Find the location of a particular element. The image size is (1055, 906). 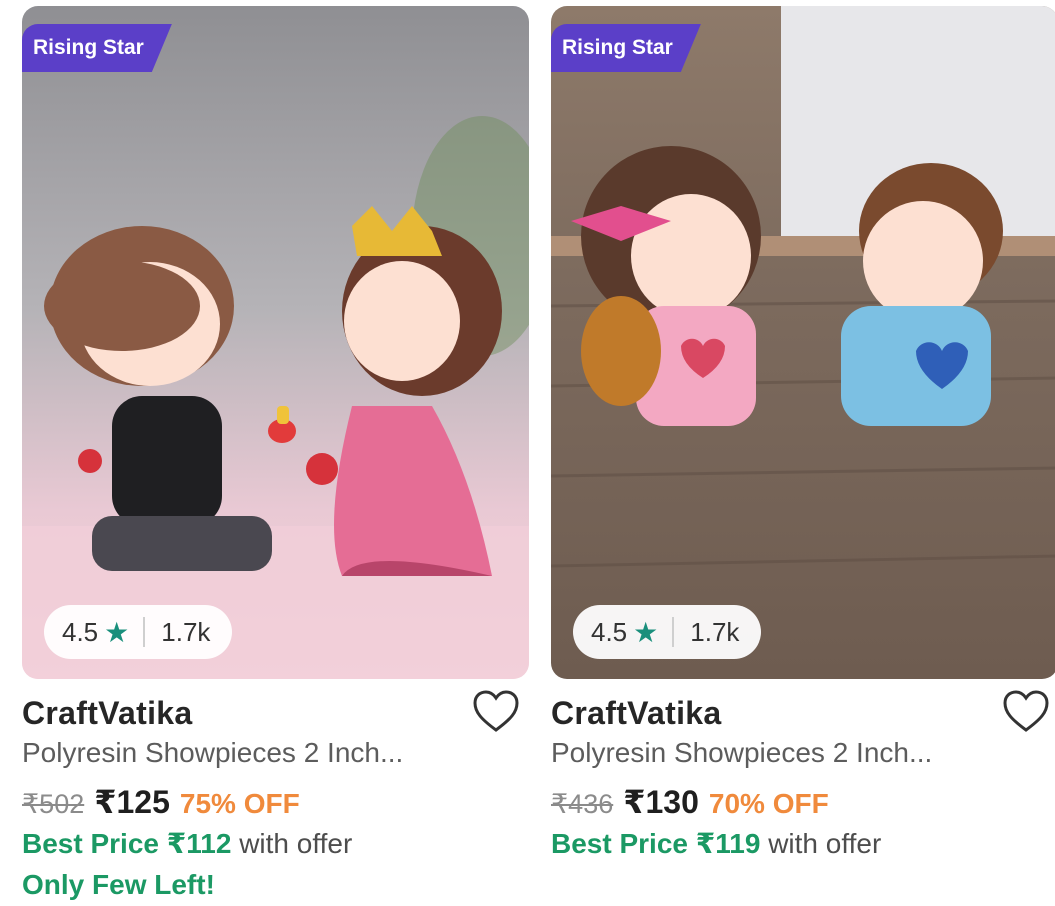

stock-note: Only Few Left! is located at coordinates (118, 884).